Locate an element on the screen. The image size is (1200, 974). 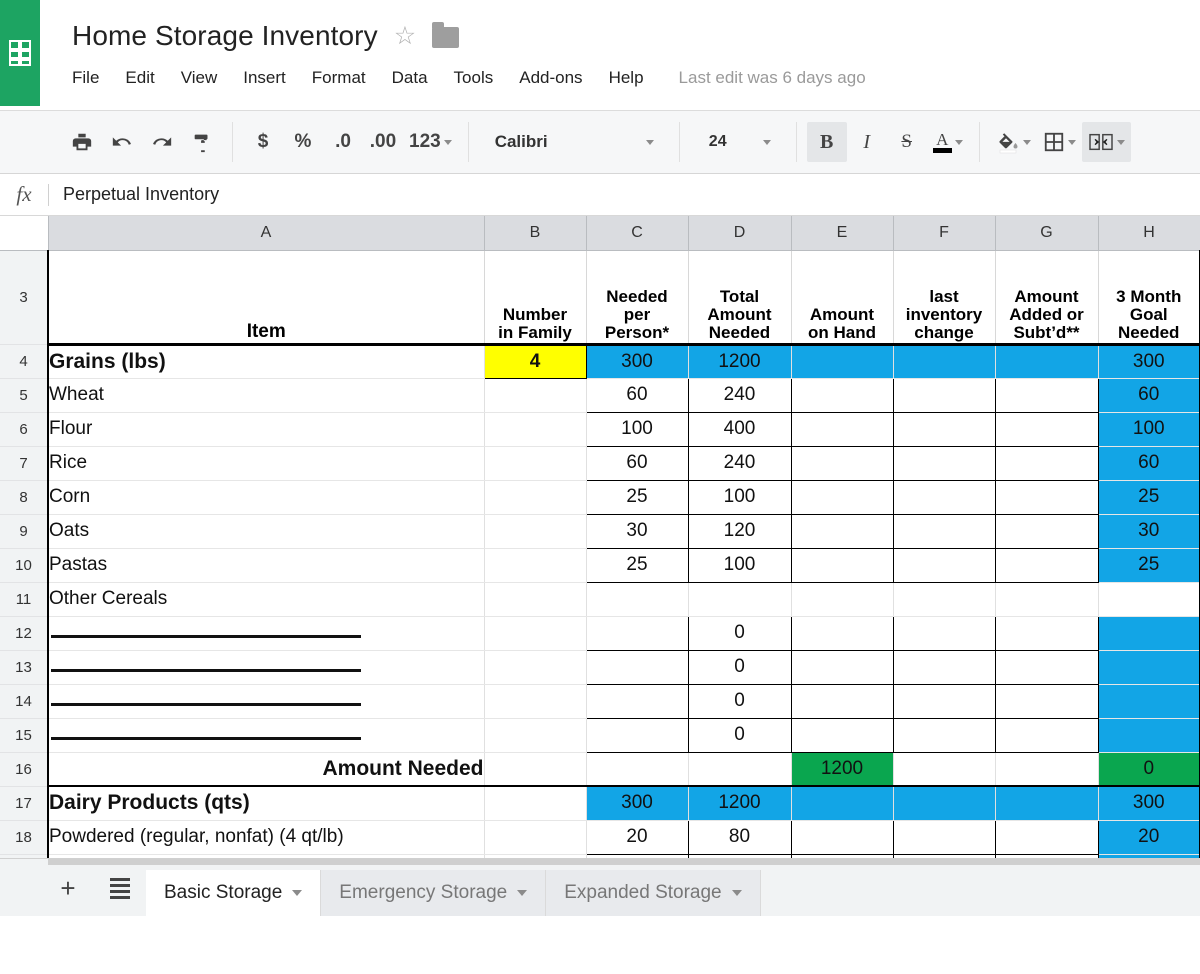
cell-g9 is located at coordinates (1046, 531).